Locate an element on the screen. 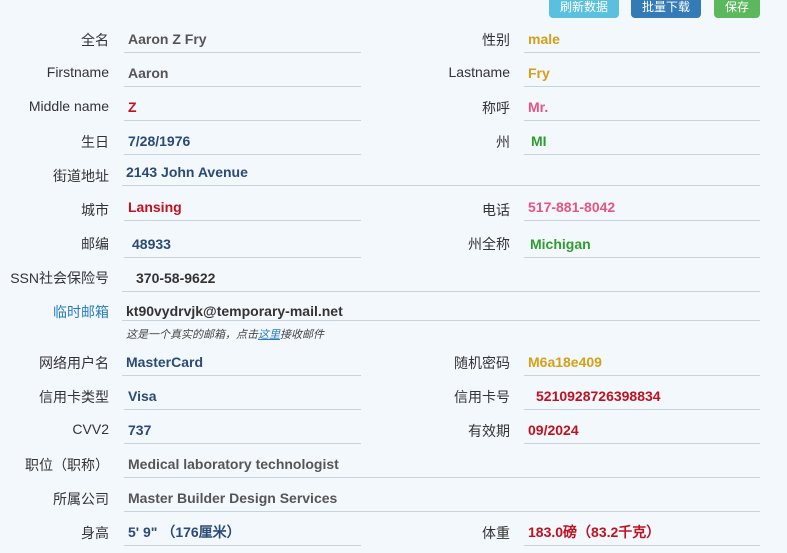  card-type-value: Visa is located at coordinates (242, 397).